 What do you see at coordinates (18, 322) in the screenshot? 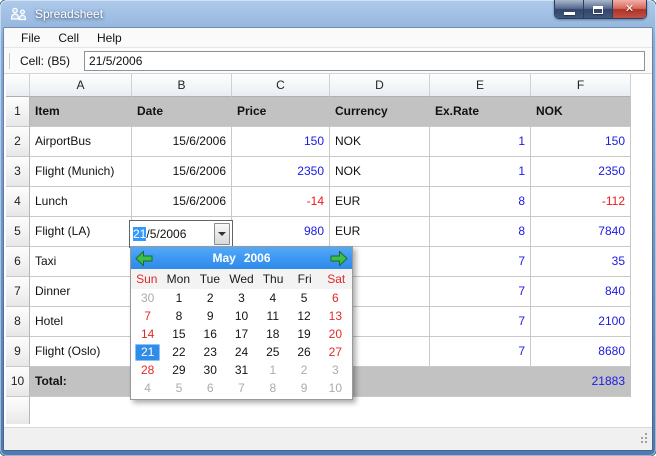
I see `row-number-8: 8` at bounding box center [18, 322].